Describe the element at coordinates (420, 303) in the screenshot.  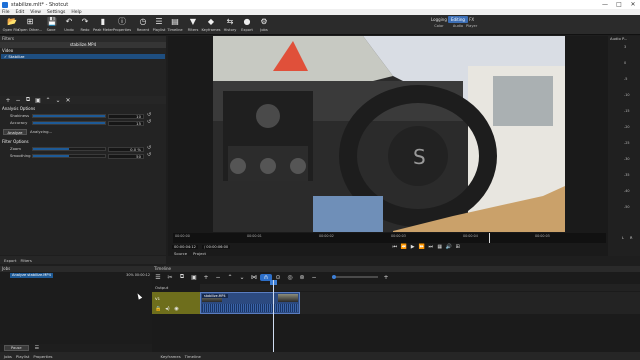
I see `video-track-v1: stabilize.MP4` at that location.